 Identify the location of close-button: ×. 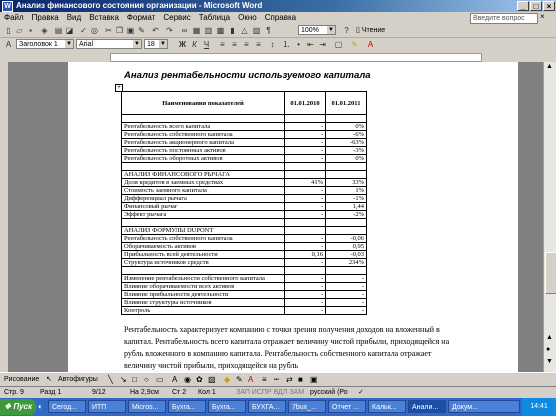
(549, 6).